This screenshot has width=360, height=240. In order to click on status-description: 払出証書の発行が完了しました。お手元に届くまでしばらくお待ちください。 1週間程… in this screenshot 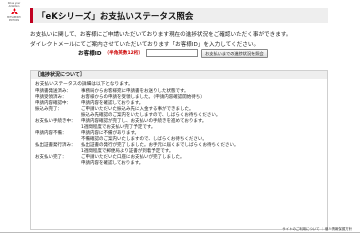, I will do `click(160, 148)`.